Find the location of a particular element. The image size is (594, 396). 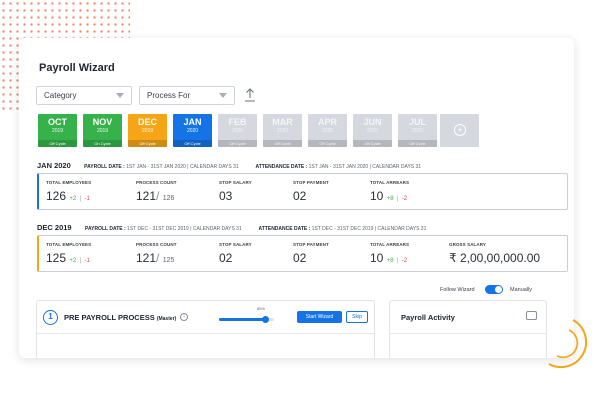

month-tile-oct: OCT 2019 Off Cycle is located at coordinates (57, 130).